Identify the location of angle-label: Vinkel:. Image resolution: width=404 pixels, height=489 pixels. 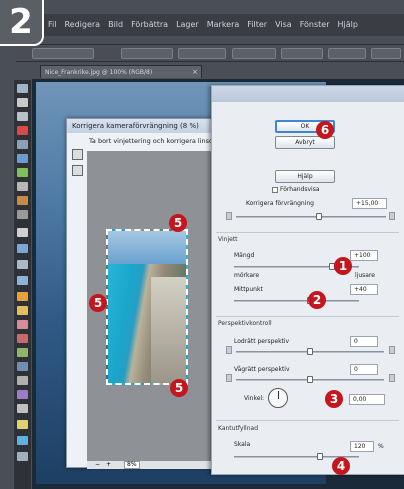
(254, 398).